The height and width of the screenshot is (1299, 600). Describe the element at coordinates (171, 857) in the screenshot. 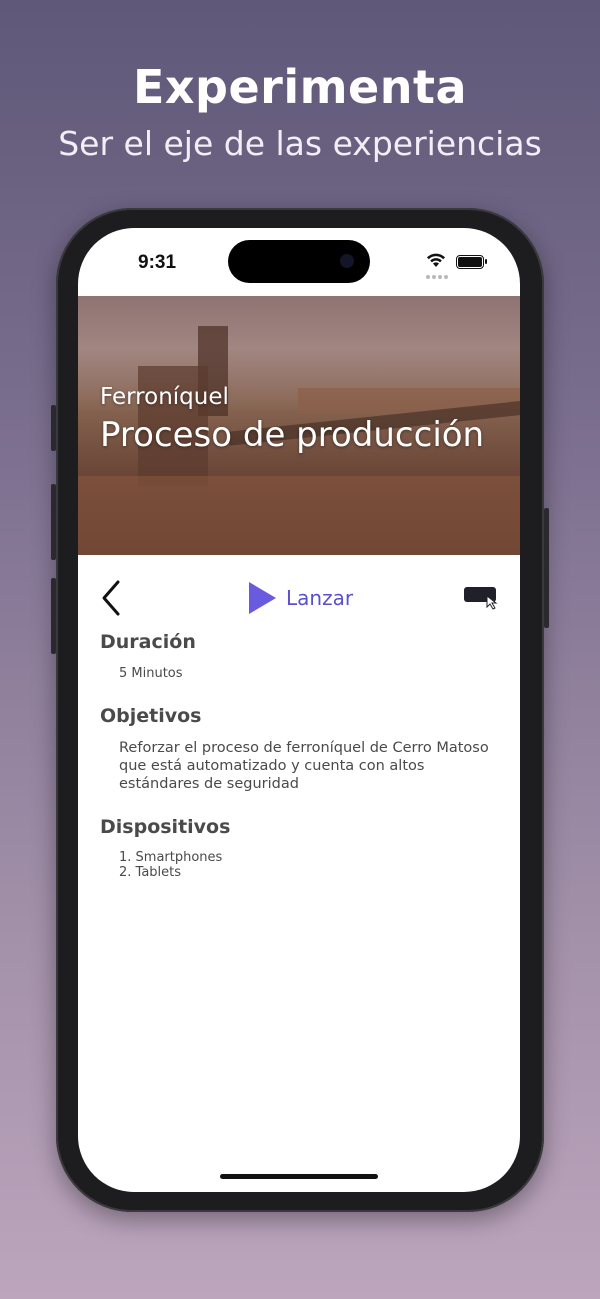

I see `list-item: 1. Smartphones` at that location.